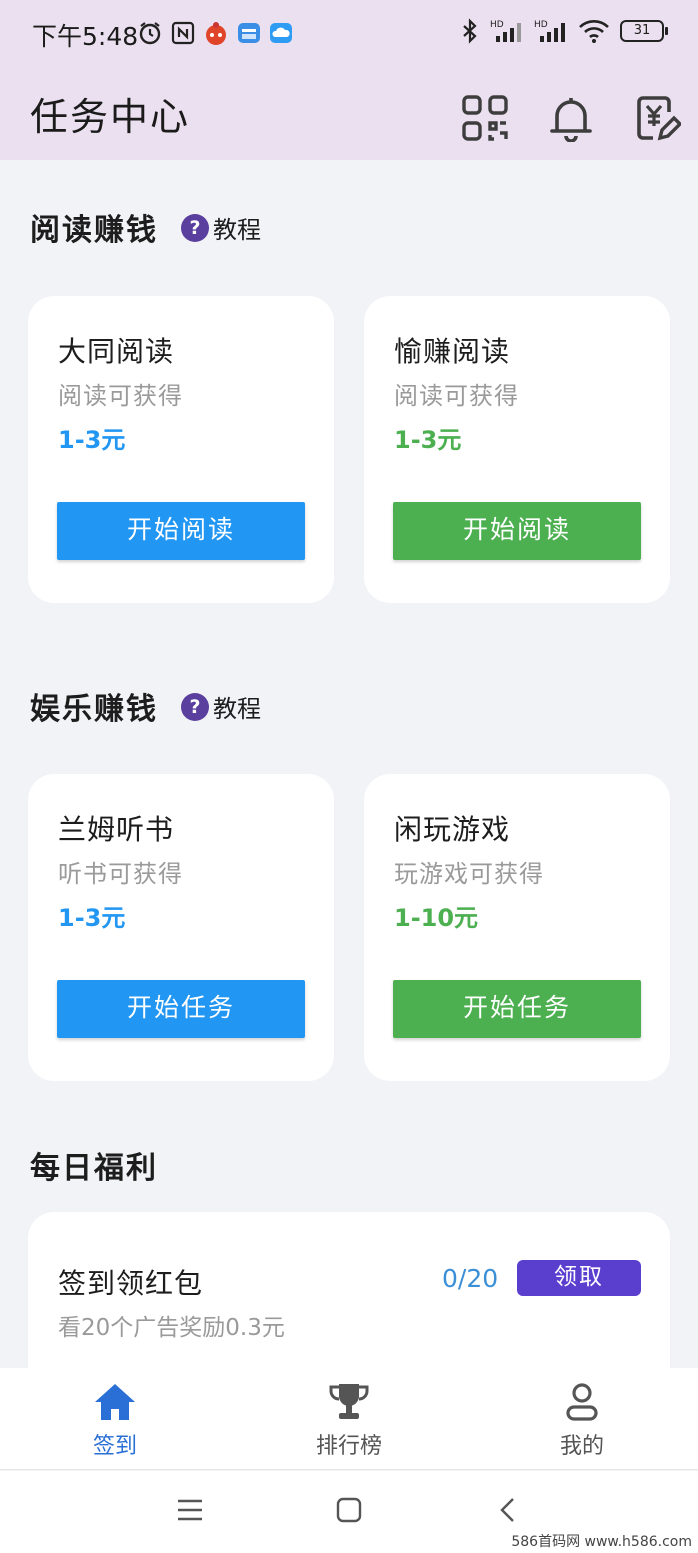 Image resolution: width=698 pixels, height=1553 pixels. I want to click on card-name: 闲玩游戏, so click(452, 829).